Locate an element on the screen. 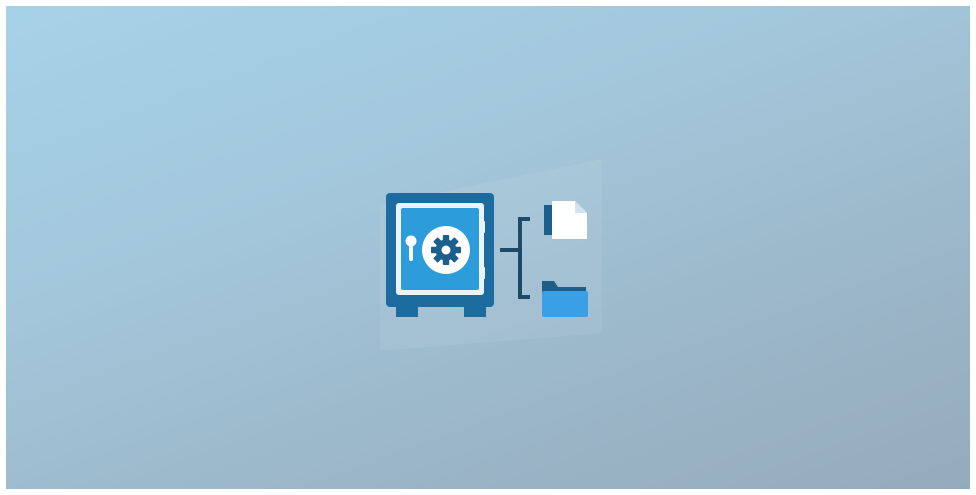  safe-icon is located at coordinates (440, 255).